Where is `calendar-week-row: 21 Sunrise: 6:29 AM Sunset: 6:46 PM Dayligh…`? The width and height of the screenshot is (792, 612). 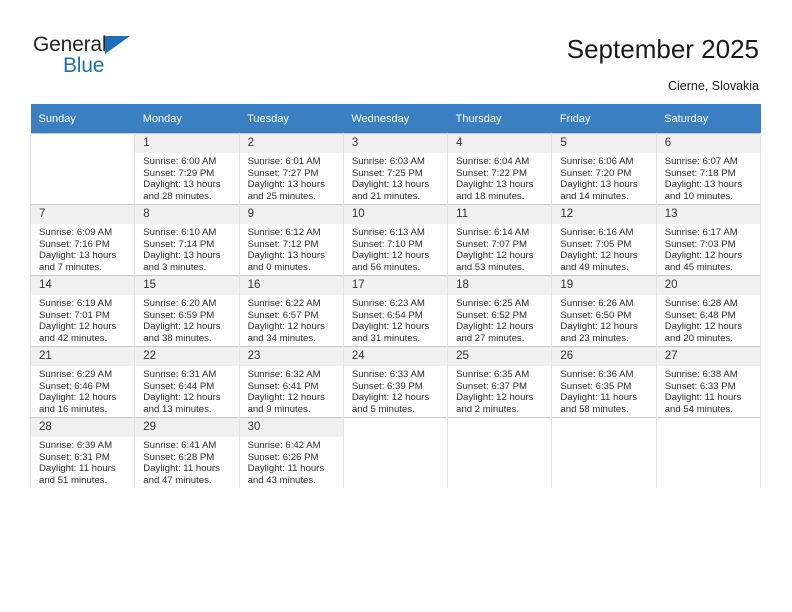 calendar-week-row: 21 Sunrise: 6:29 AM Sunset: 6:46 PM Dayligh… is located at coordinates (395, 382).